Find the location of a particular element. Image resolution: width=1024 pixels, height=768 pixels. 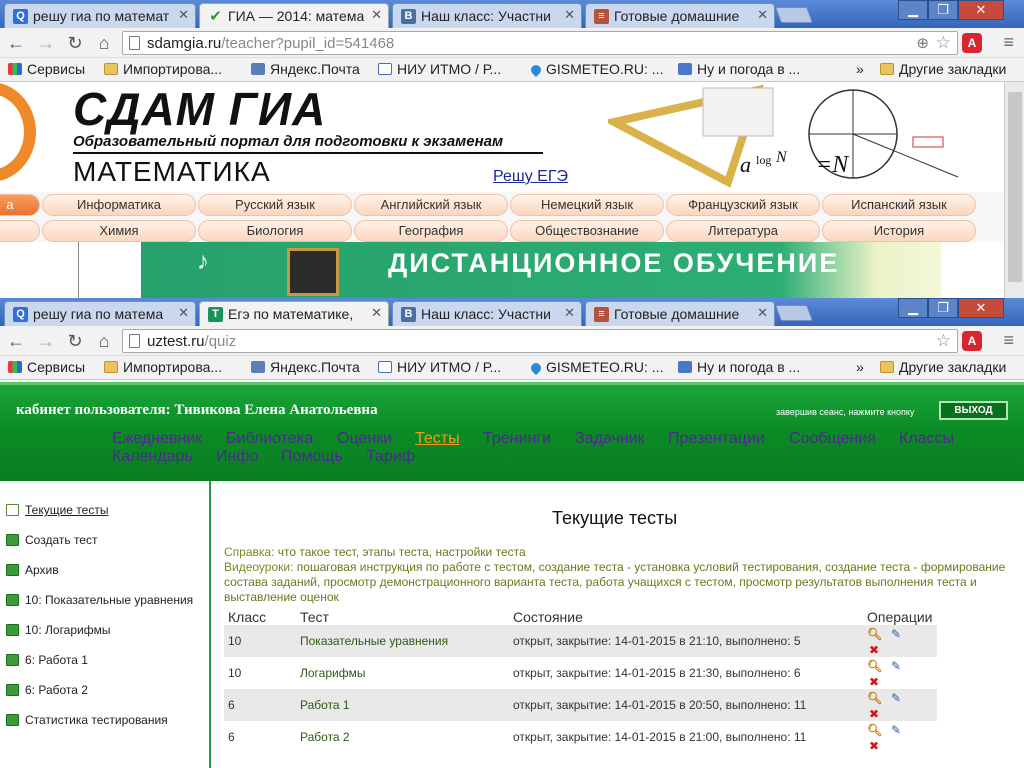

scrollbar-thumb is located at coordinates (1015, 187).